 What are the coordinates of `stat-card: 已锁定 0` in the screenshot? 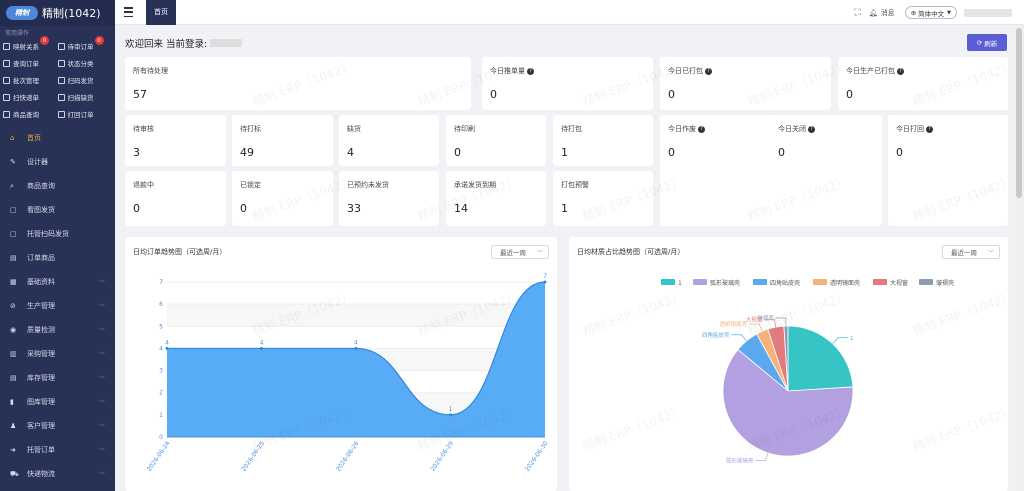 It's located at (282, 198).